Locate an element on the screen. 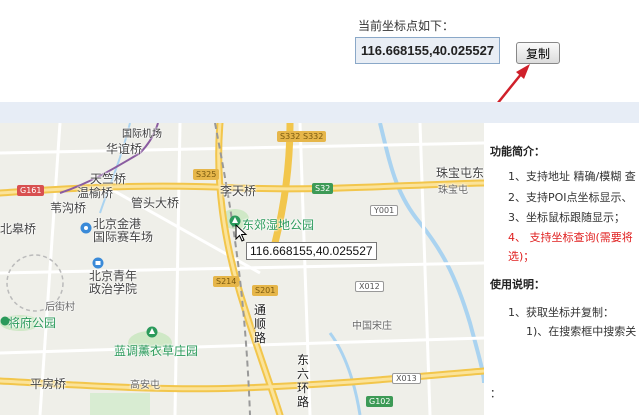  map-label-tongshun: 通 顺 路 is located at coordinates (260, 324).